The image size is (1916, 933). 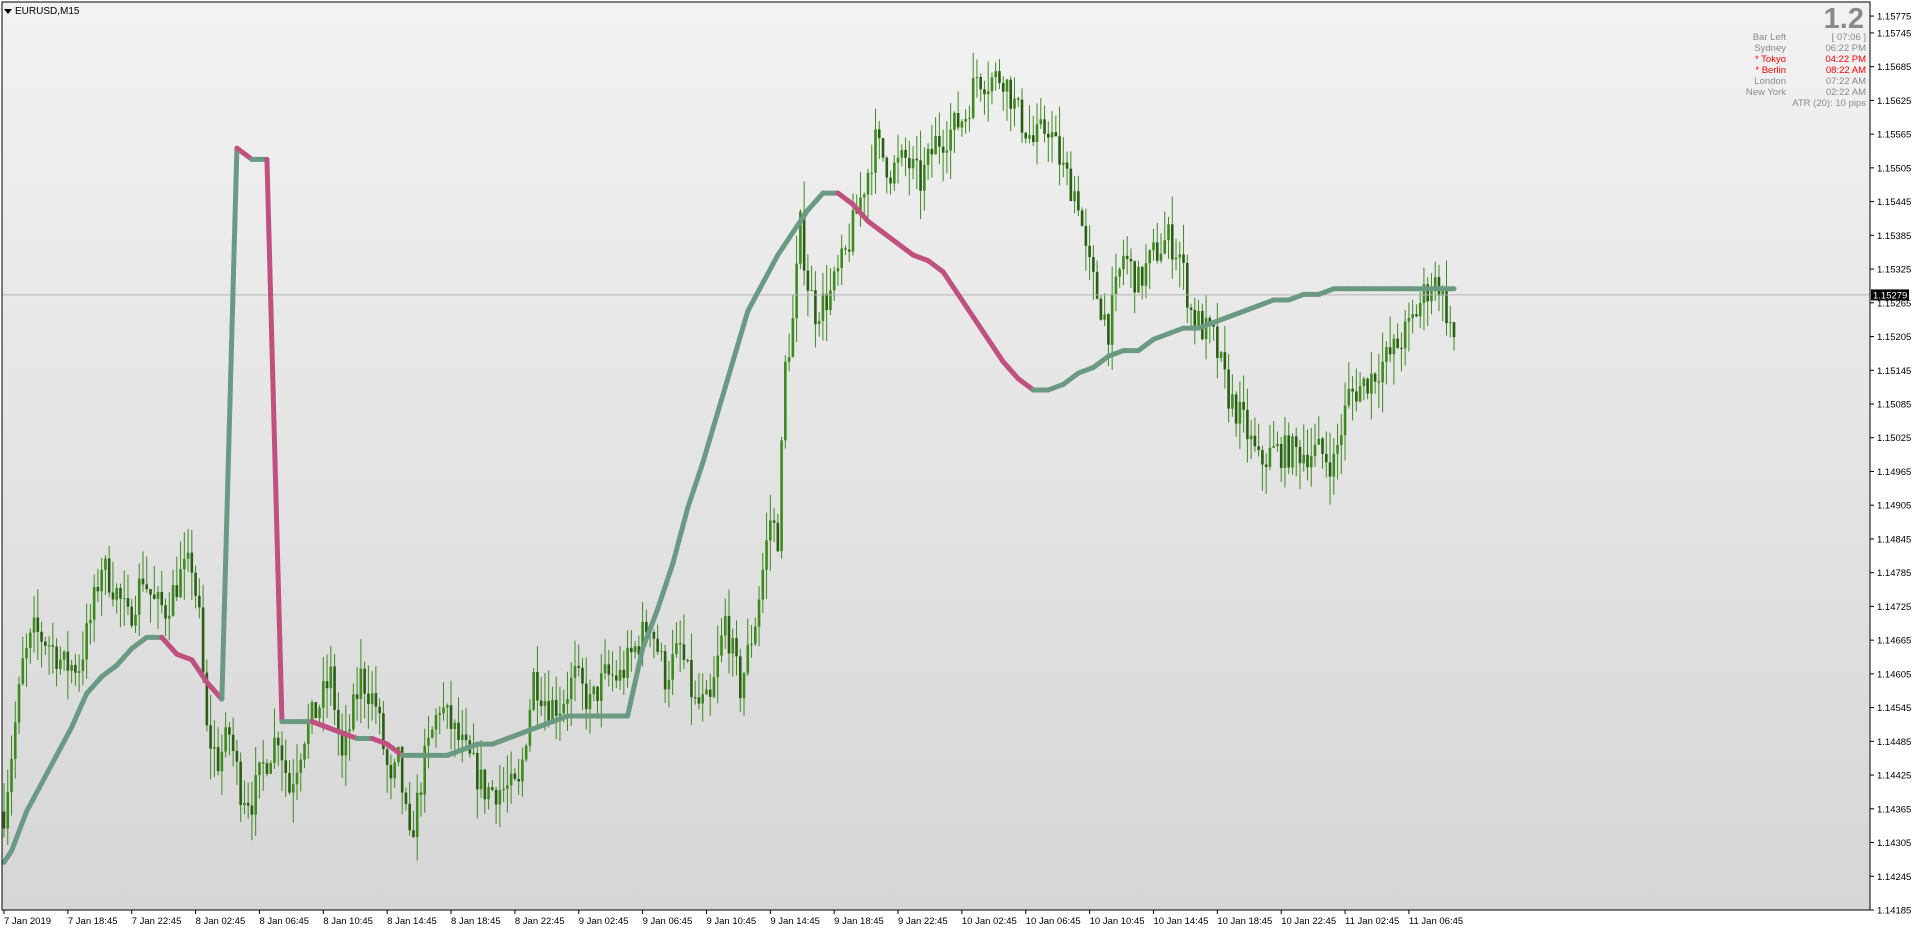 I want to click on dropdown-arrow-icon, so click(x=8, y=11).